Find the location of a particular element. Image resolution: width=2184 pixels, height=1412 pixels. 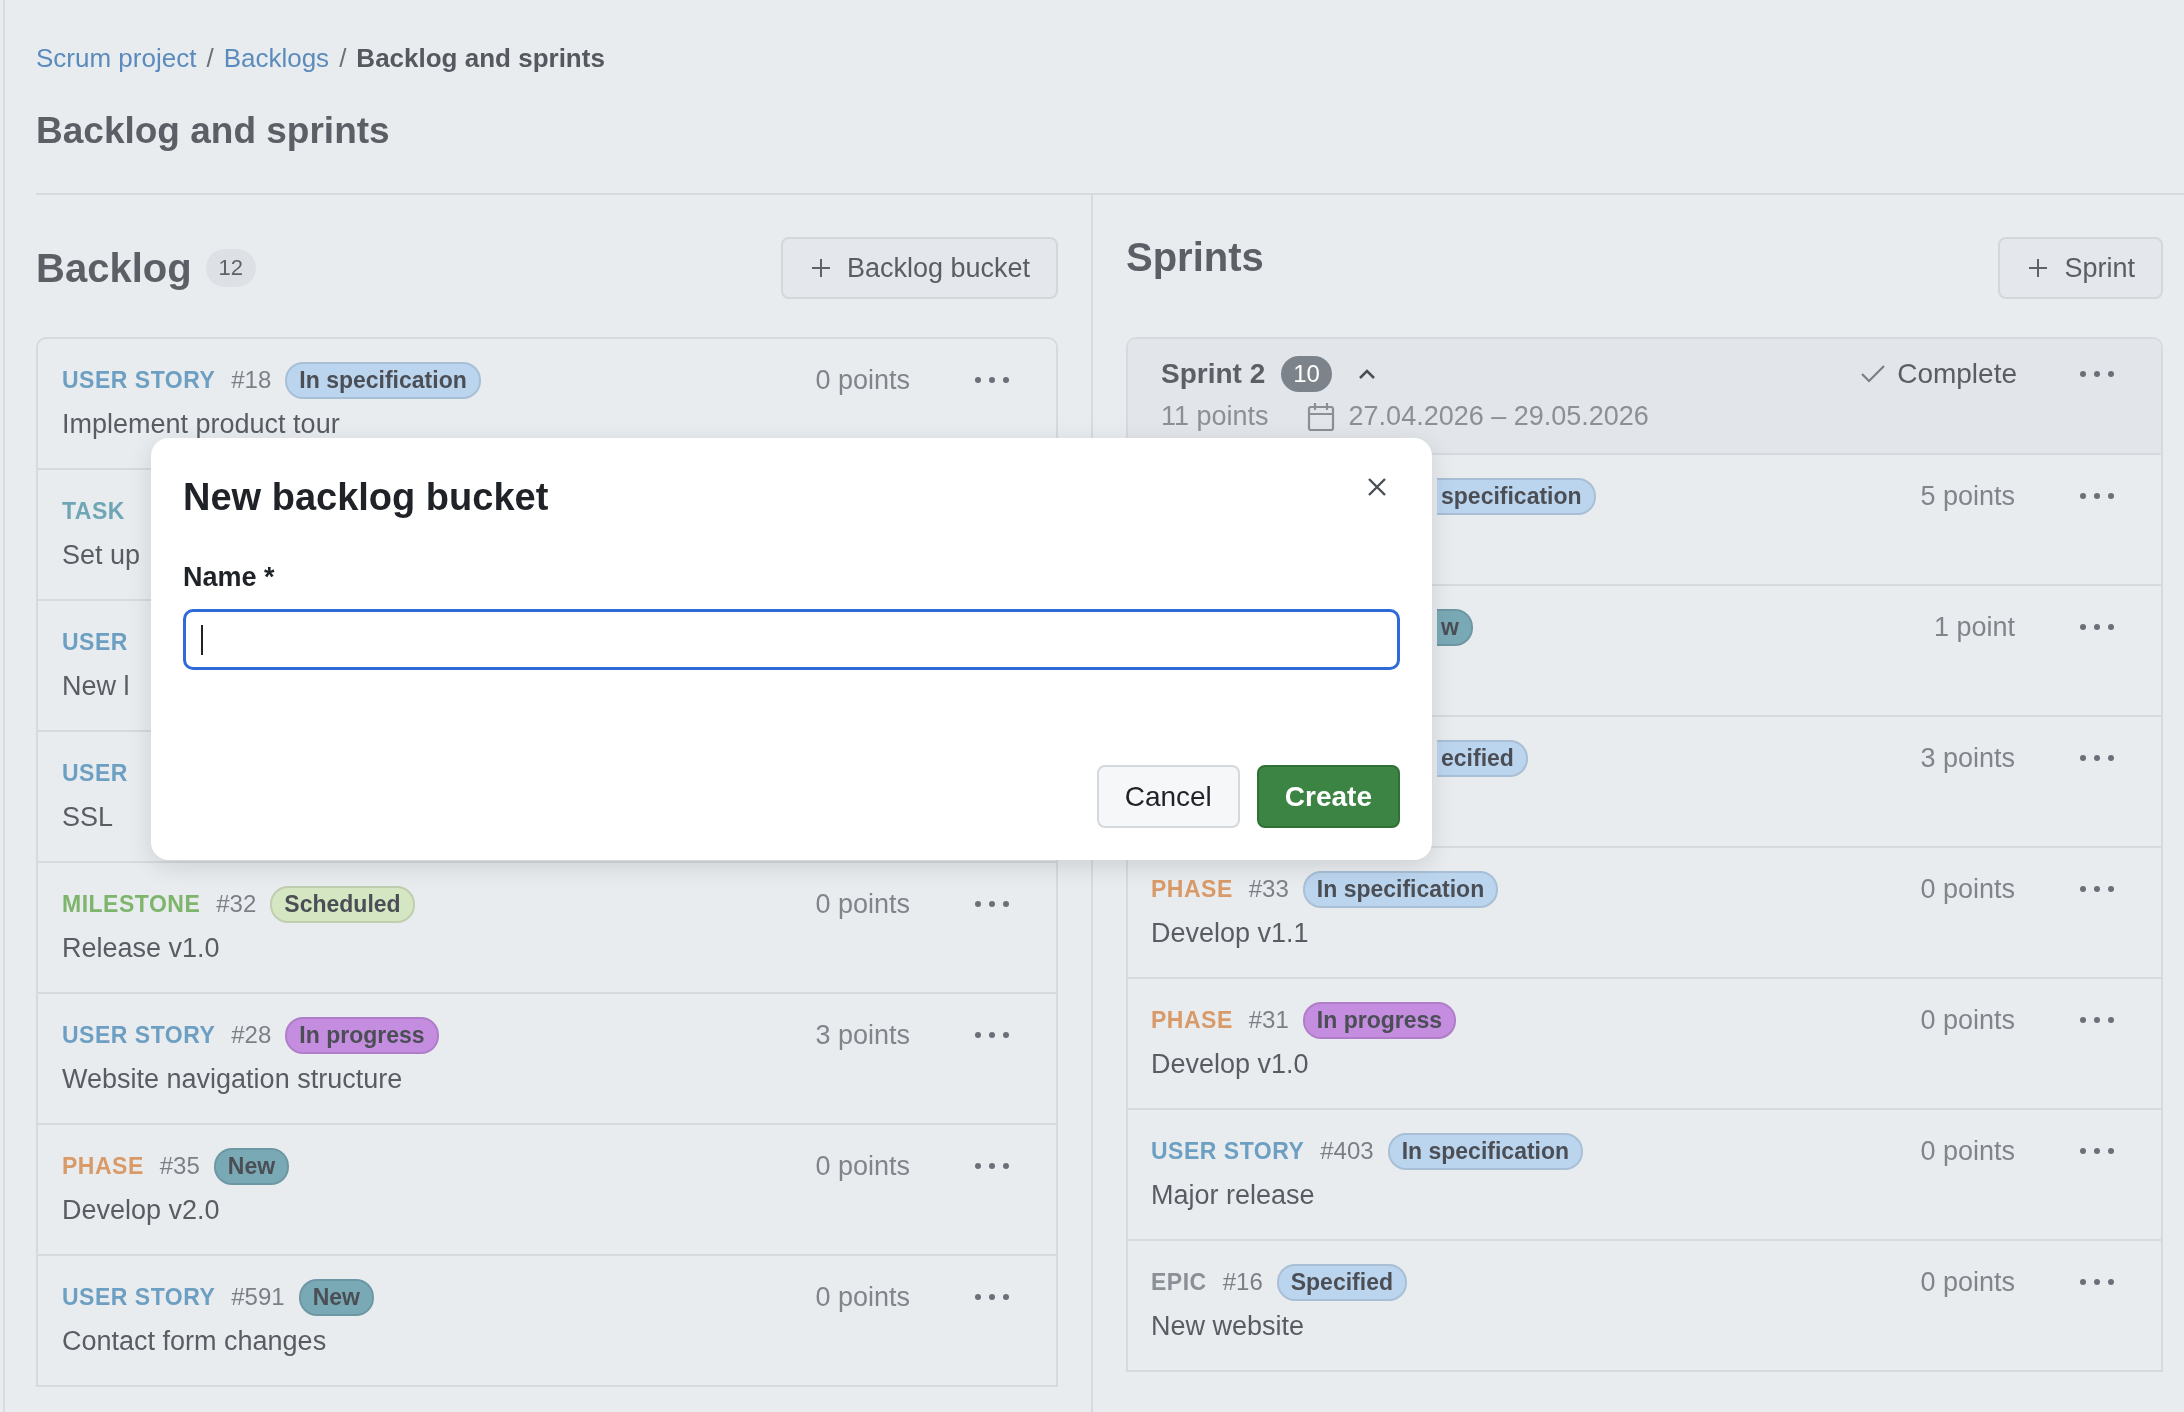

section-heading: Backlog is located at coordinates (114, 268).